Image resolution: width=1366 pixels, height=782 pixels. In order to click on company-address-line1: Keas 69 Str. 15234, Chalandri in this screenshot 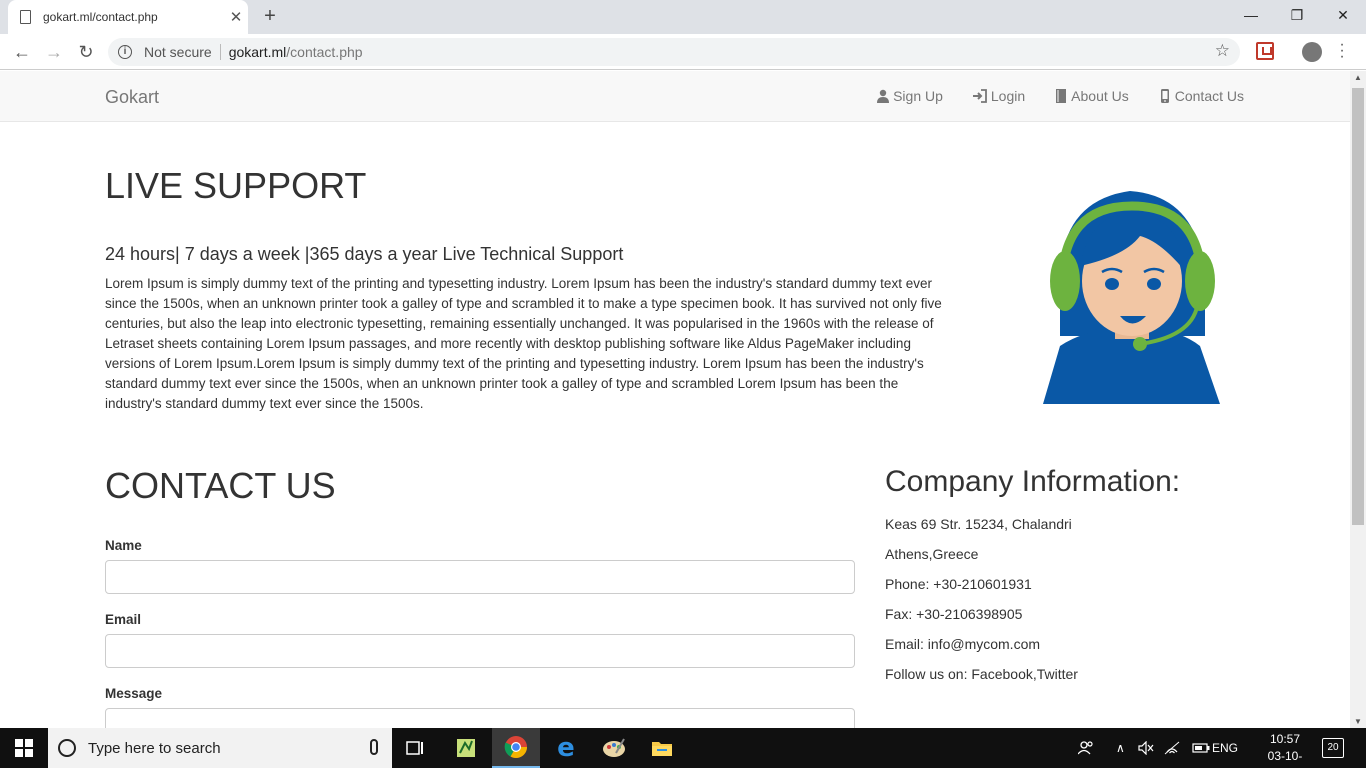, I will do `click(978, 524)`.